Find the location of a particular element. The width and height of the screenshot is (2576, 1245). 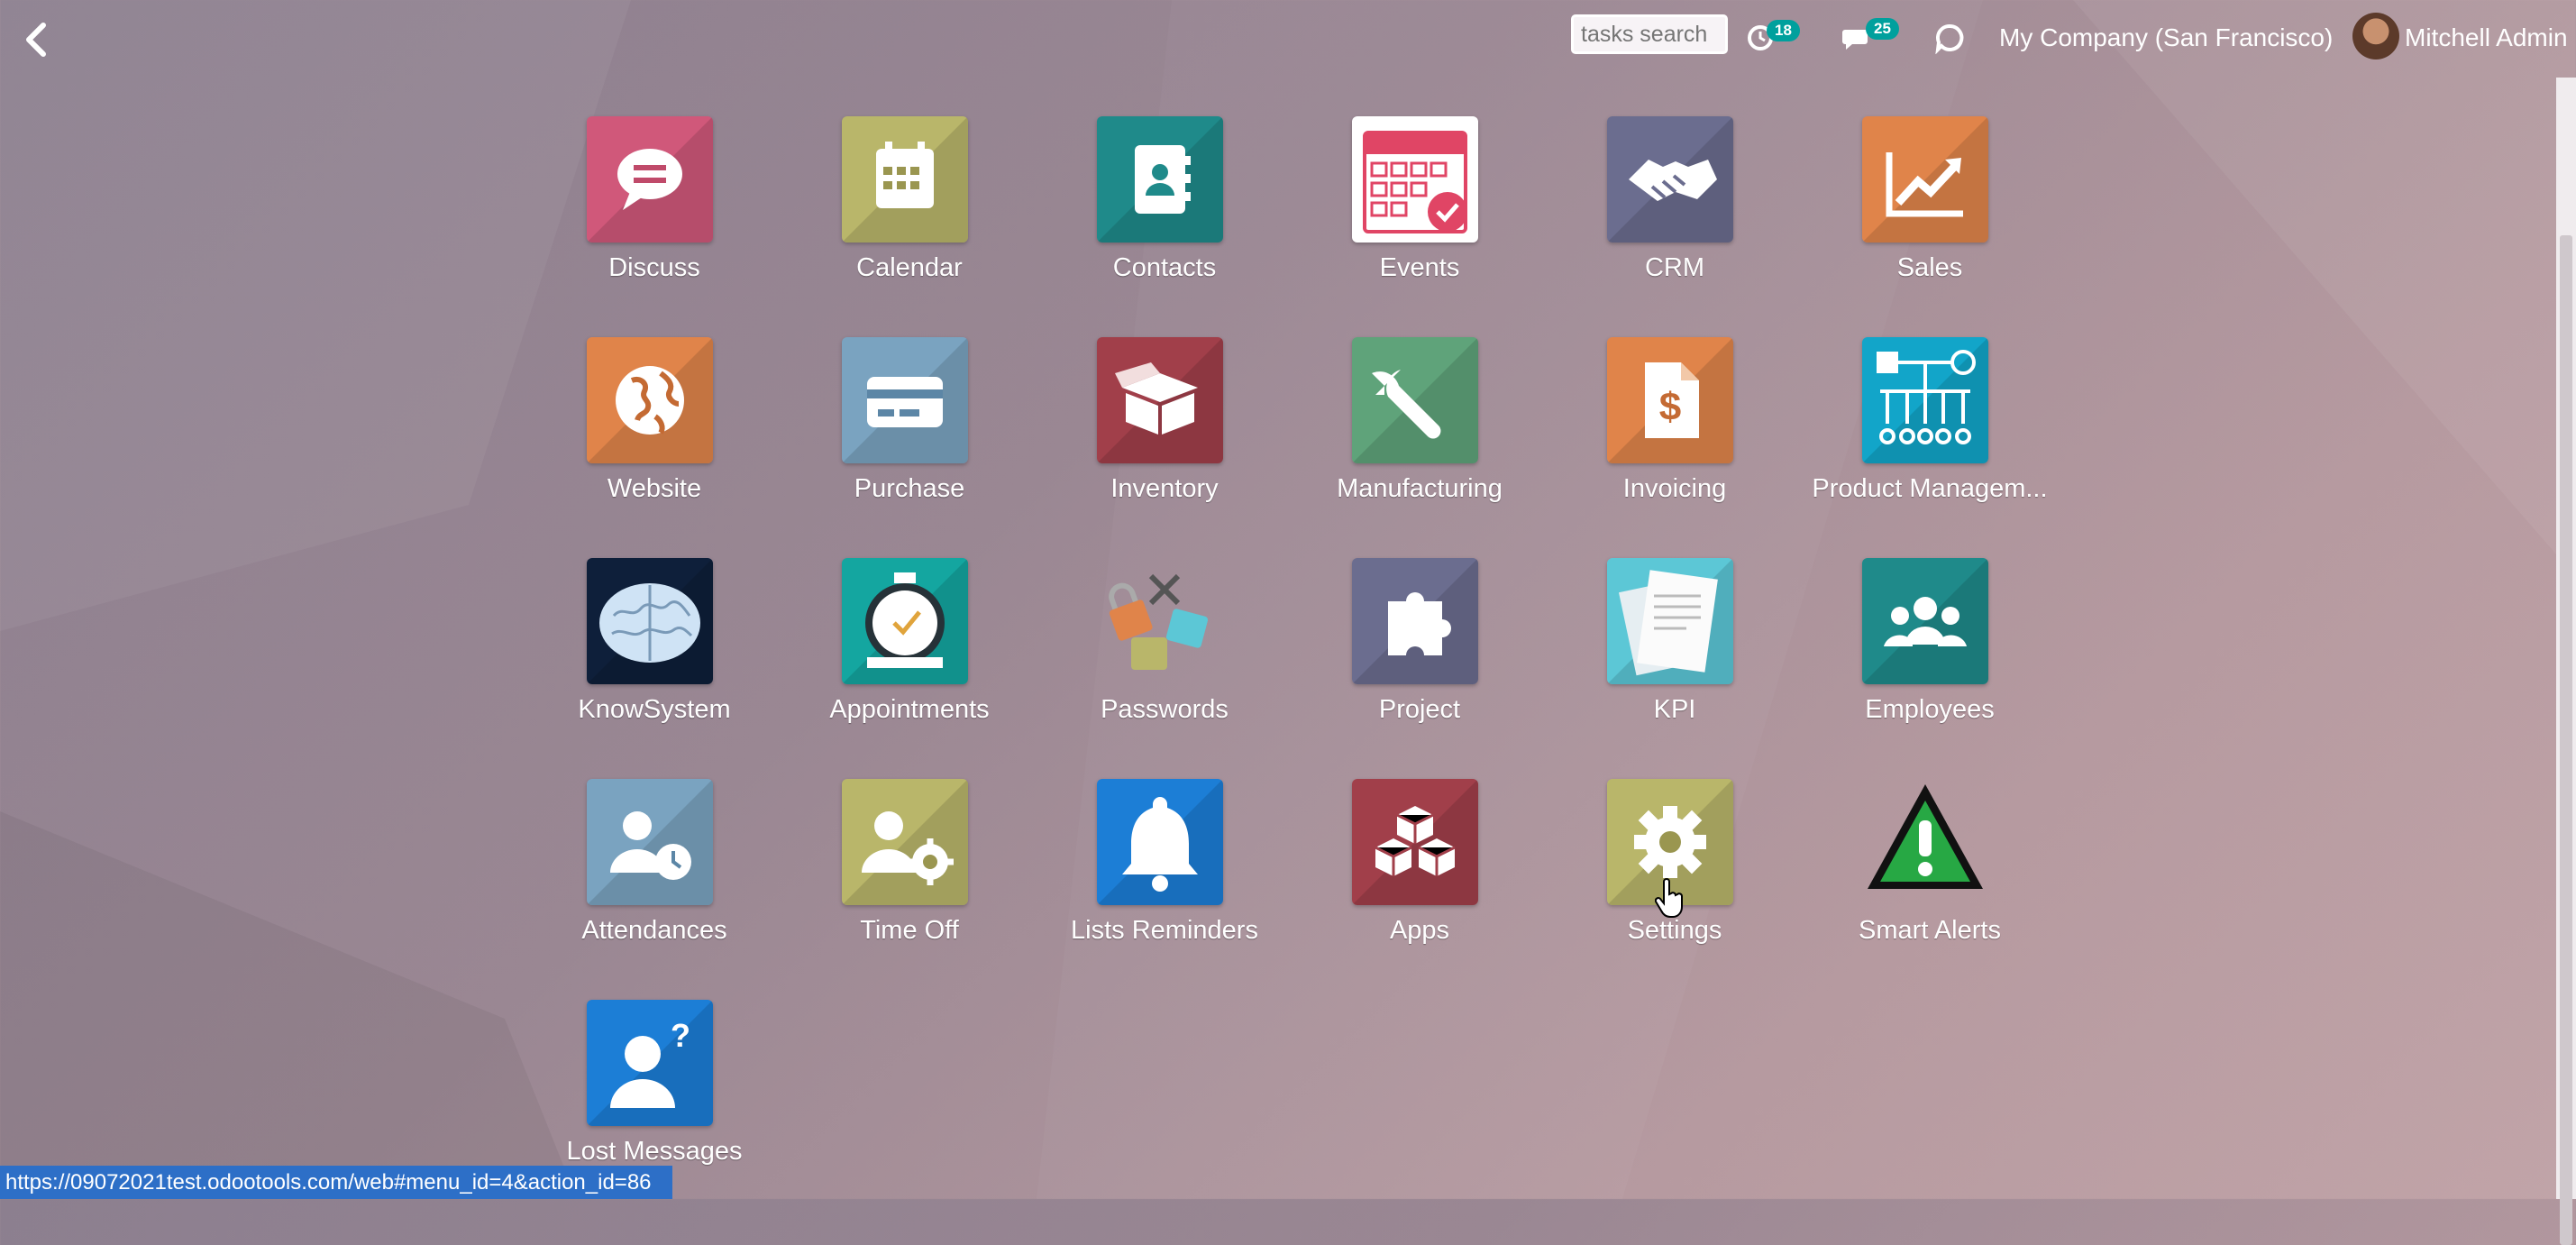

app-manufacturing: Manufacturing is located at coordinates (1420, 436).